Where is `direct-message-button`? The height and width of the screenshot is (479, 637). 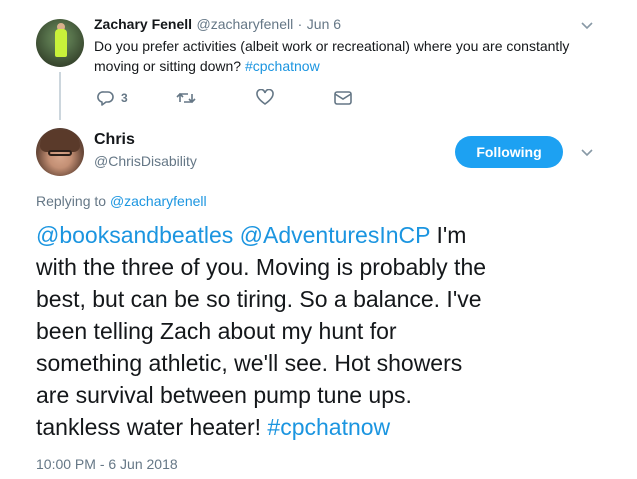
direct-message-button is located at coordinates (343, 98).